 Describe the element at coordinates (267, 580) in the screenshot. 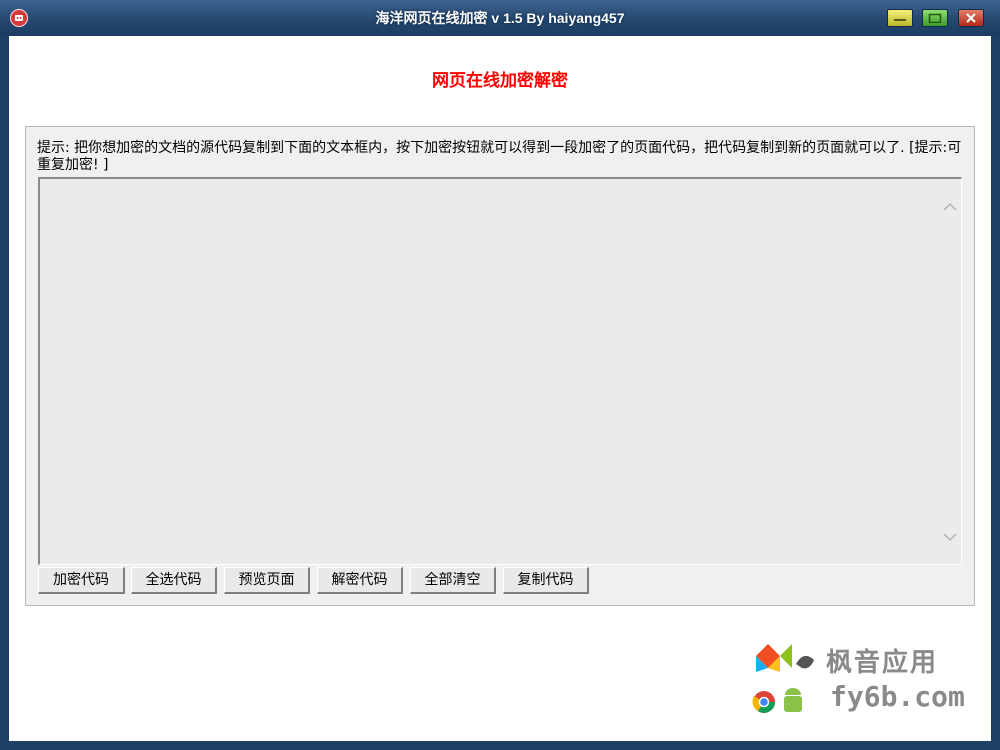

I see `preview-button: 预览页面` at that location.